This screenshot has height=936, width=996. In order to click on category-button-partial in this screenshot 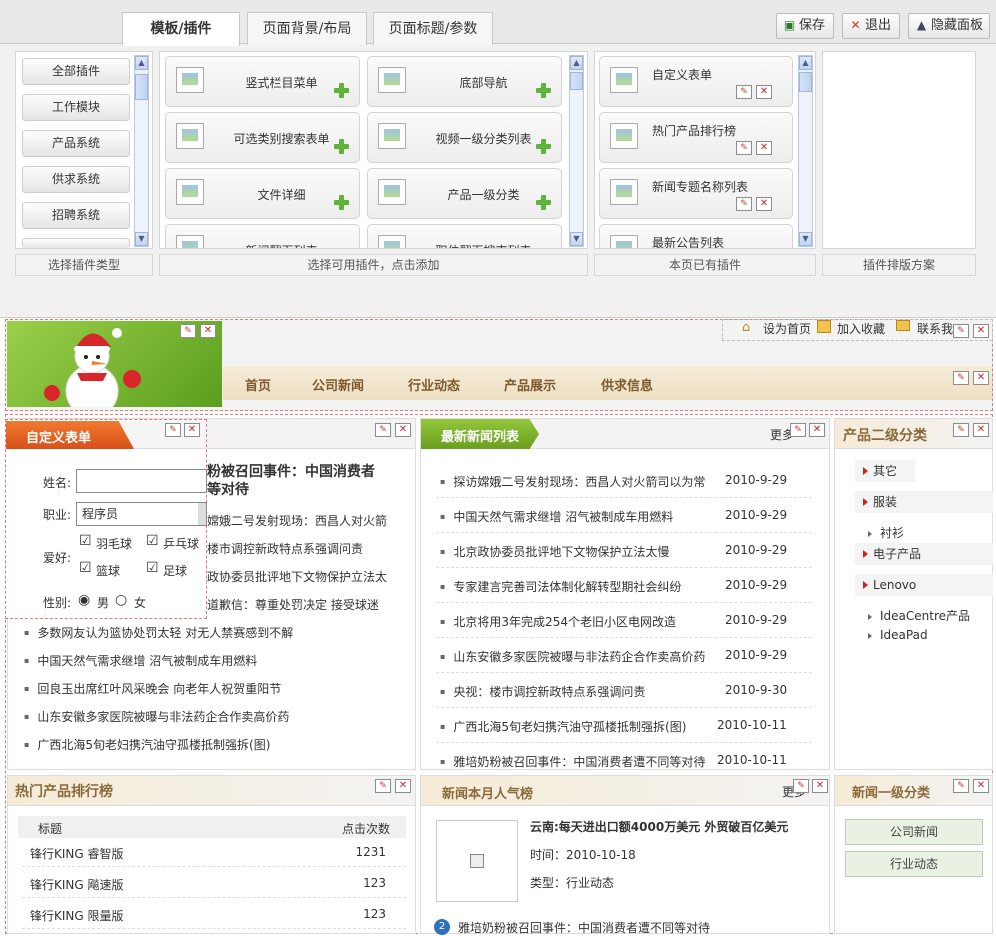, I will do `click(76, 243)`.